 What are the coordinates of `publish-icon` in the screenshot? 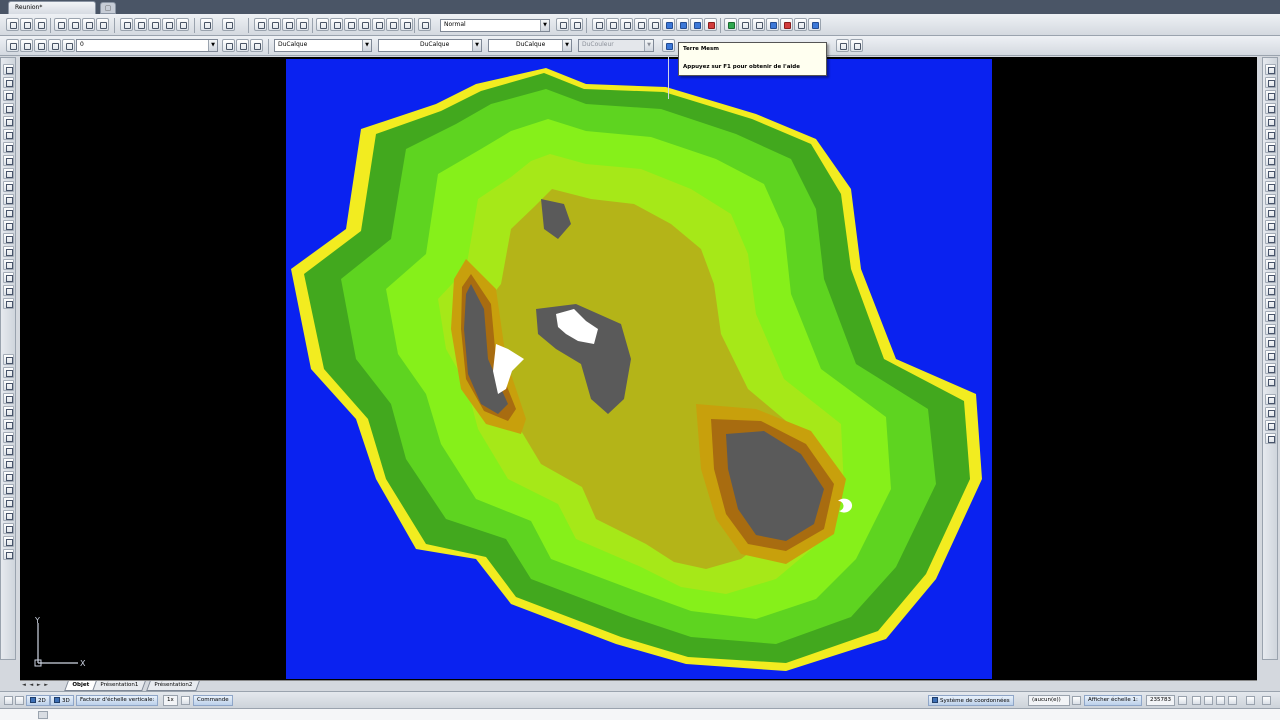 It's located at (88, 24).